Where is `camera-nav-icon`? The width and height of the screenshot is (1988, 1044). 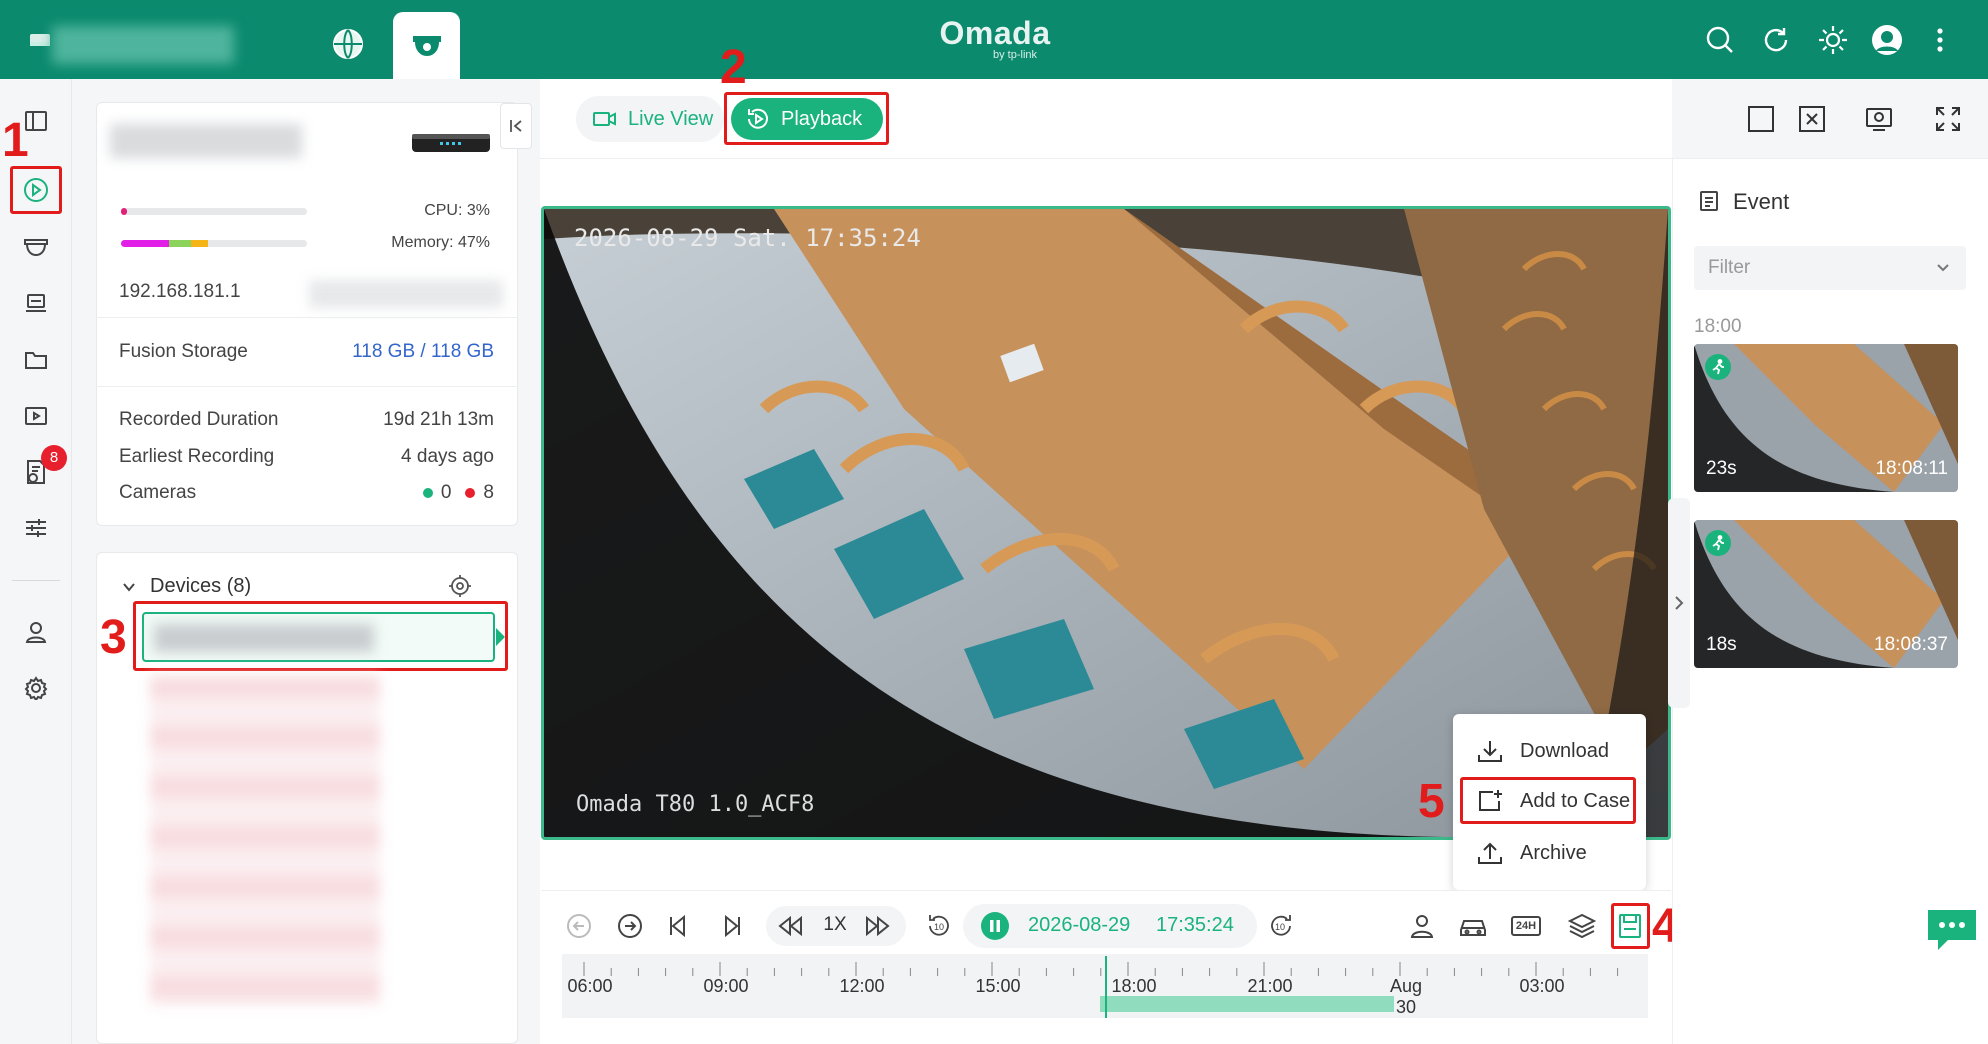
camera-nav-icon is located at coordinates (36, 248).